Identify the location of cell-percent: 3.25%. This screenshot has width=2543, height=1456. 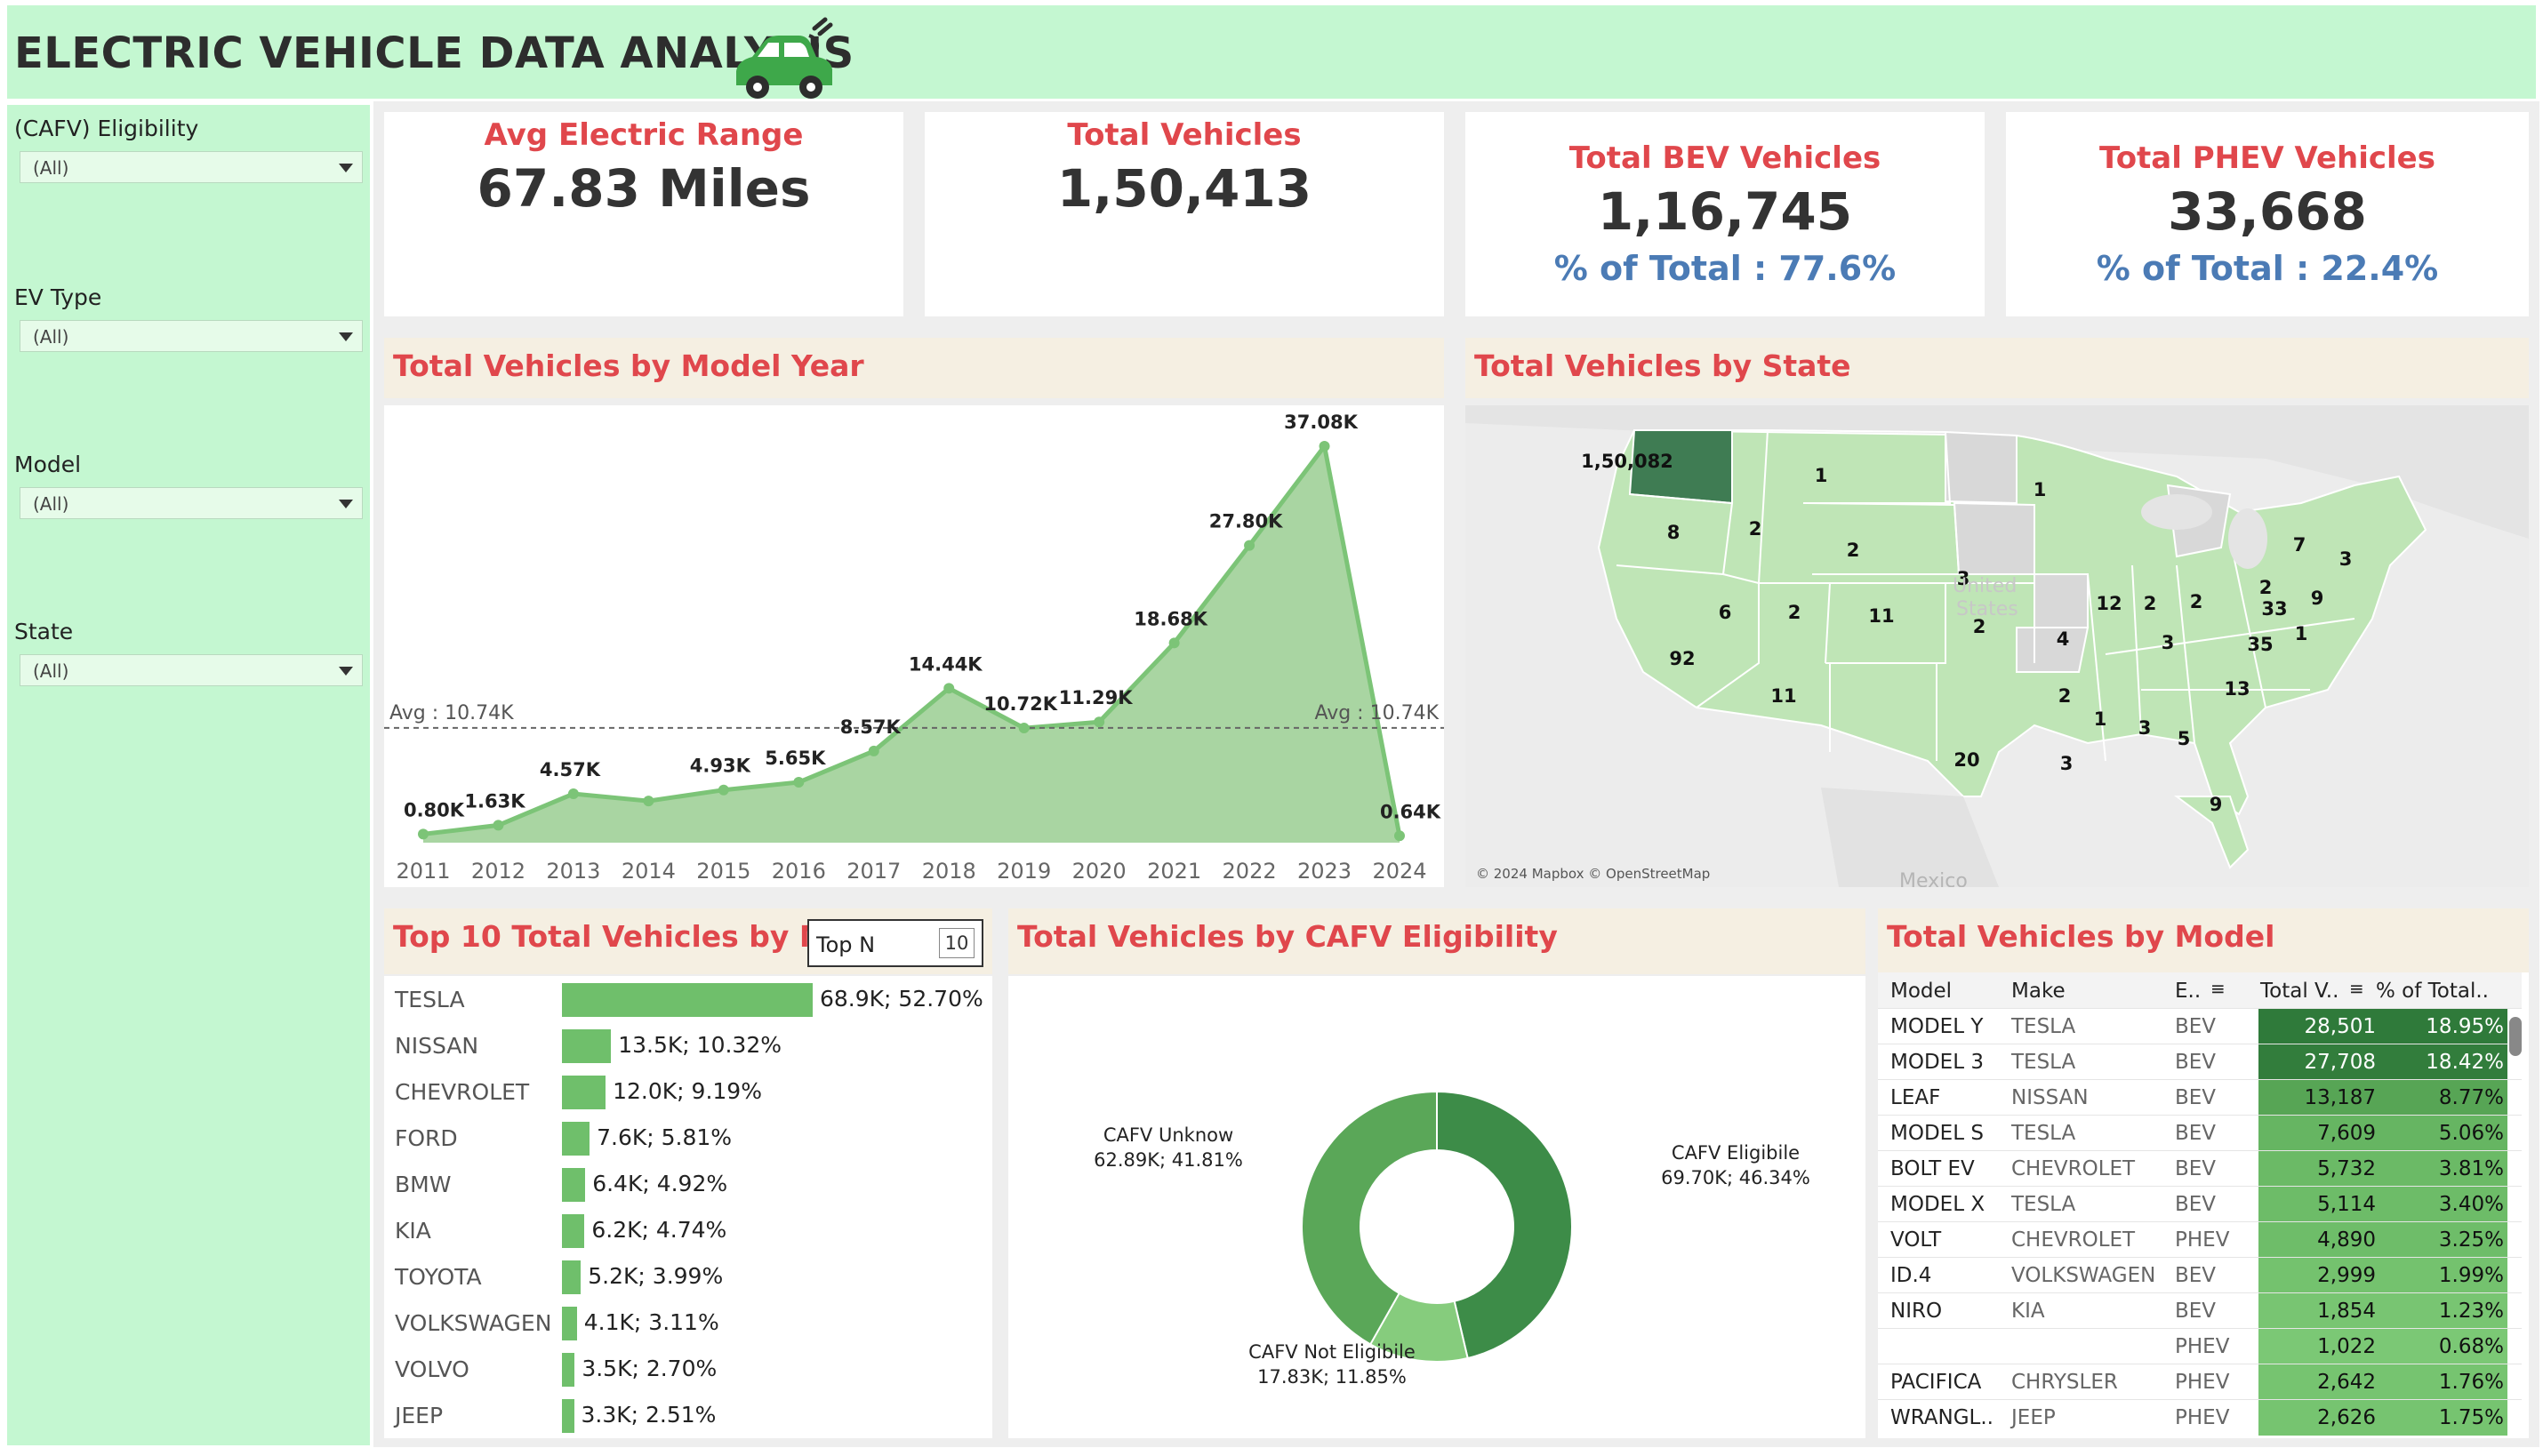
(2471, 1240).